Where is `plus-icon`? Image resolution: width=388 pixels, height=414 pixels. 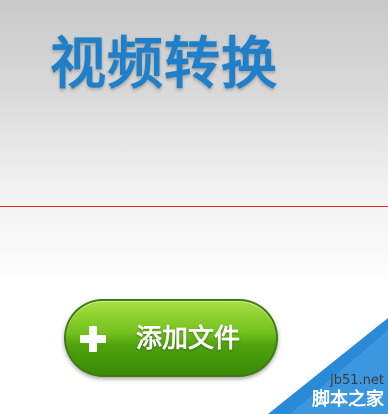 plus-icon is located at coordinates (93, 339).